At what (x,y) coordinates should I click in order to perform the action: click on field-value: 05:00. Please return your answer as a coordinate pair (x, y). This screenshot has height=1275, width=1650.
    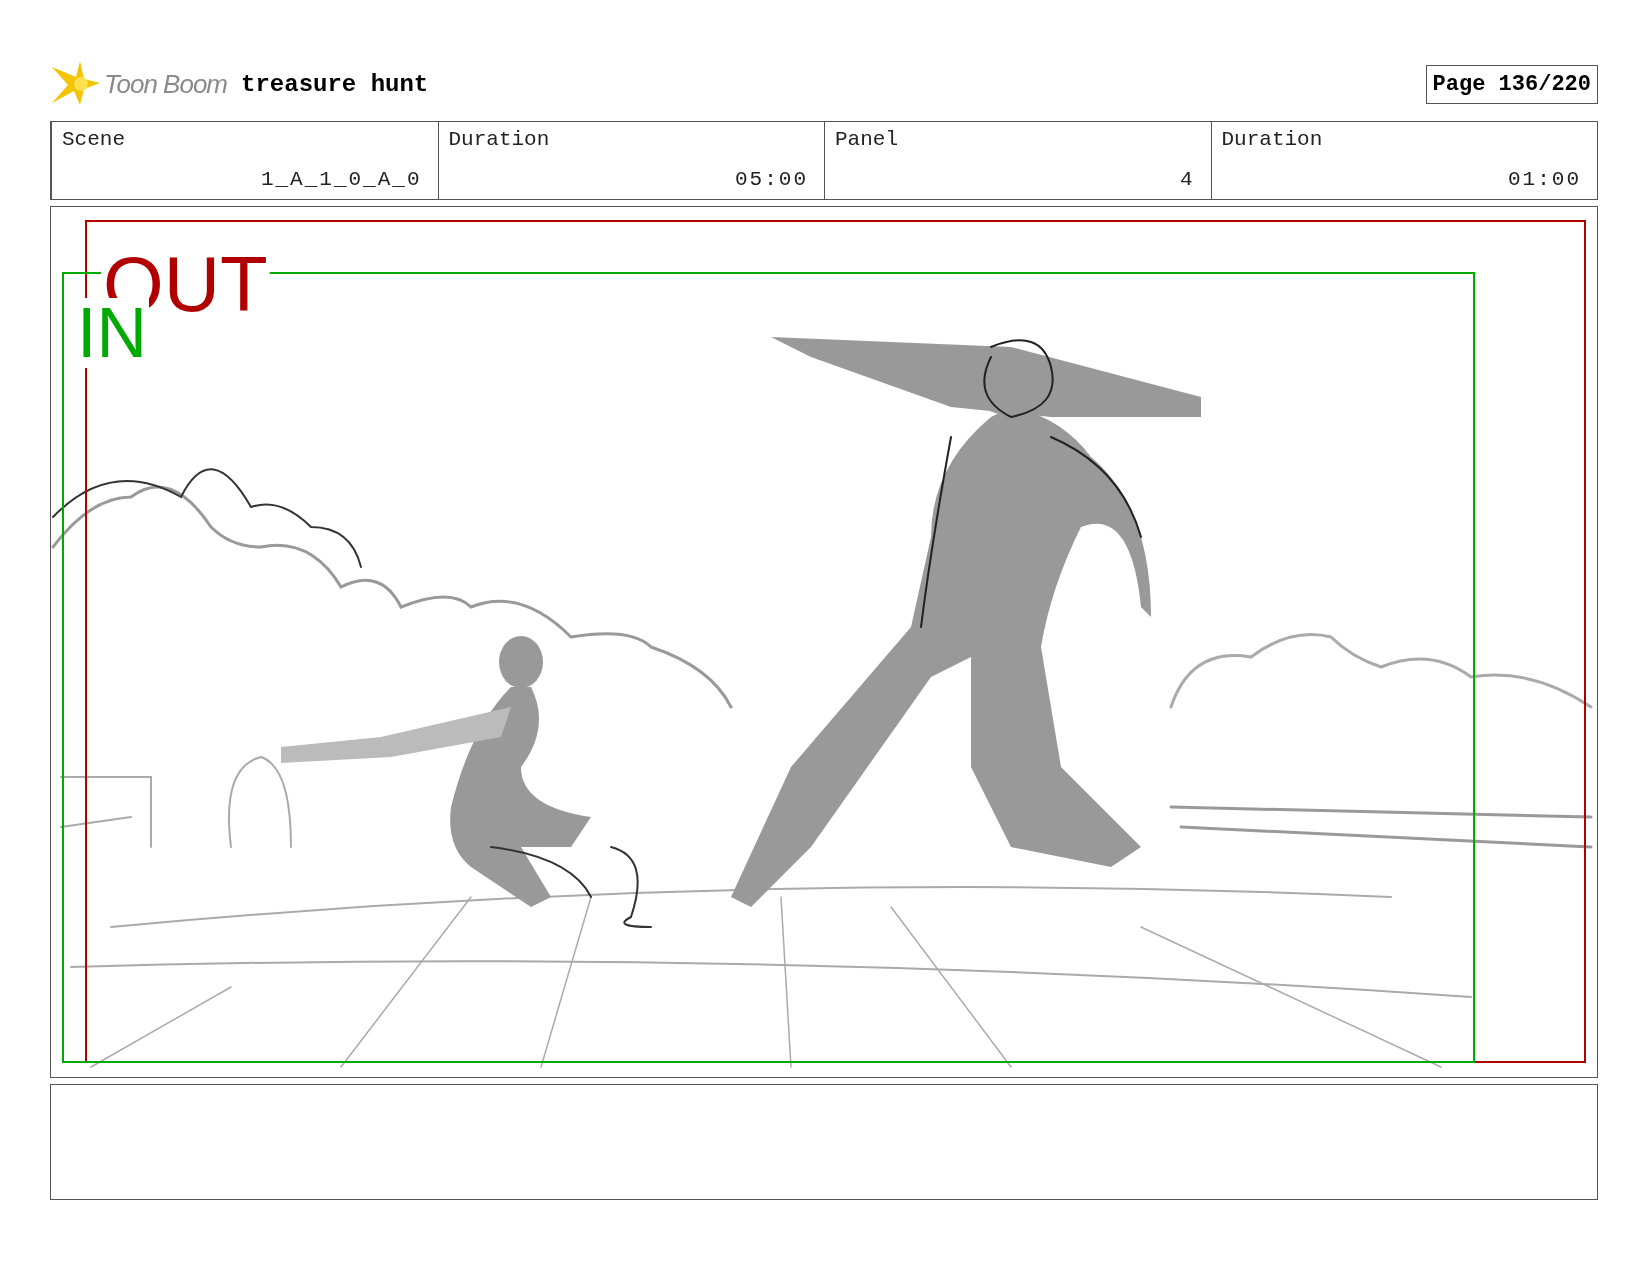
    Looking at the image, I should click on (771, 179).